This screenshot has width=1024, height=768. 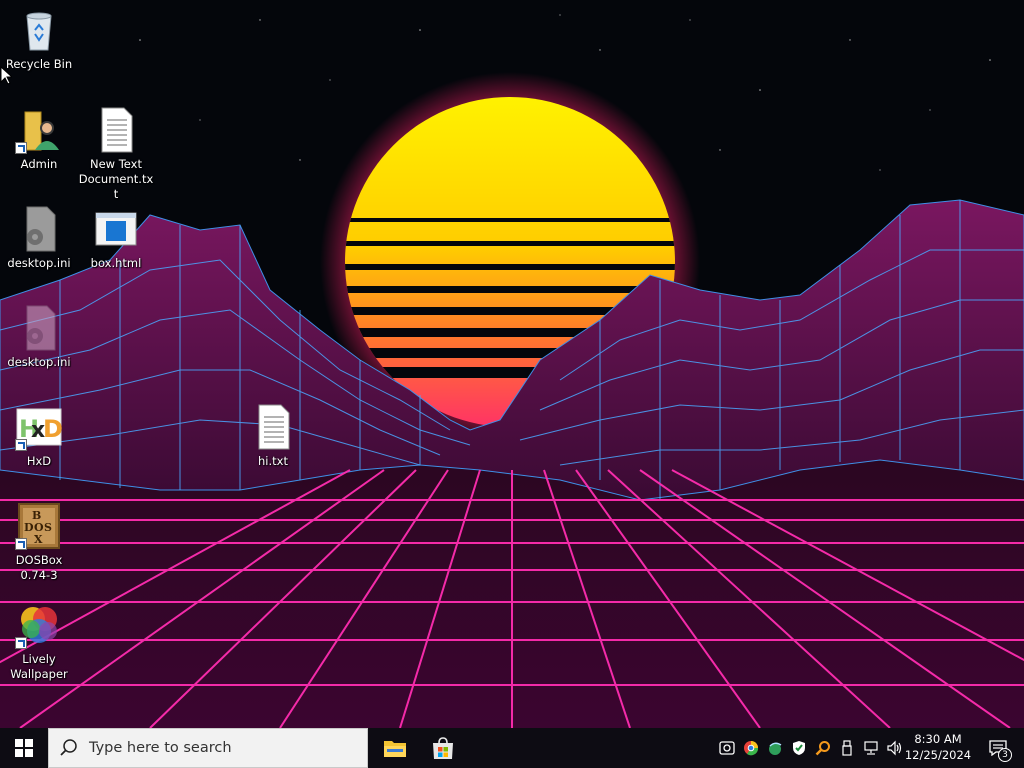 I want to click on user-folder-icon, so click(x=39, y=130).